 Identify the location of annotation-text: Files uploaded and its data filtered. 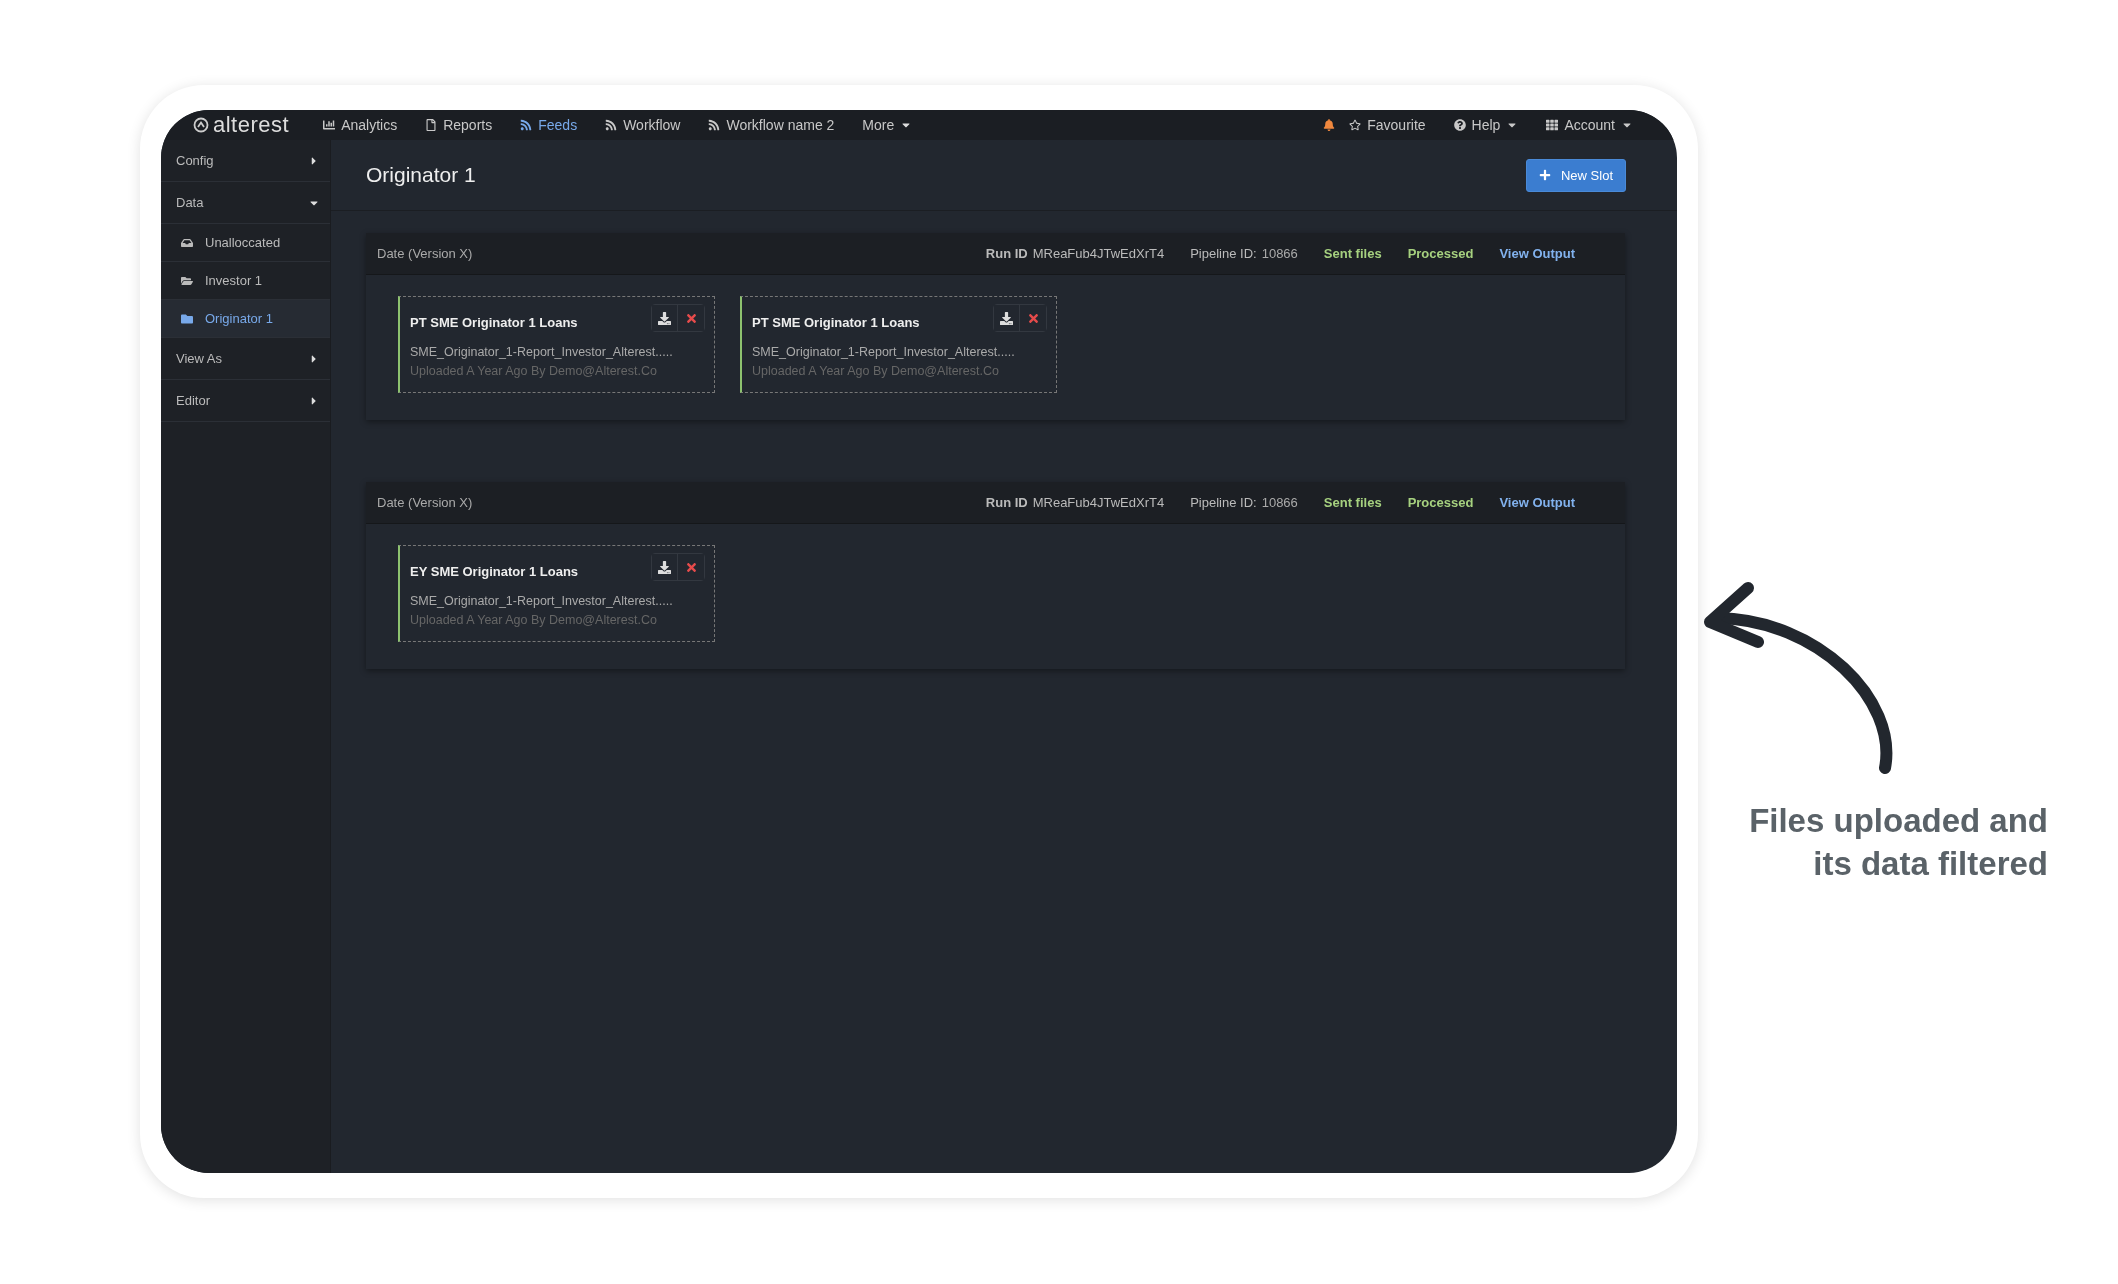
(1898, 842).